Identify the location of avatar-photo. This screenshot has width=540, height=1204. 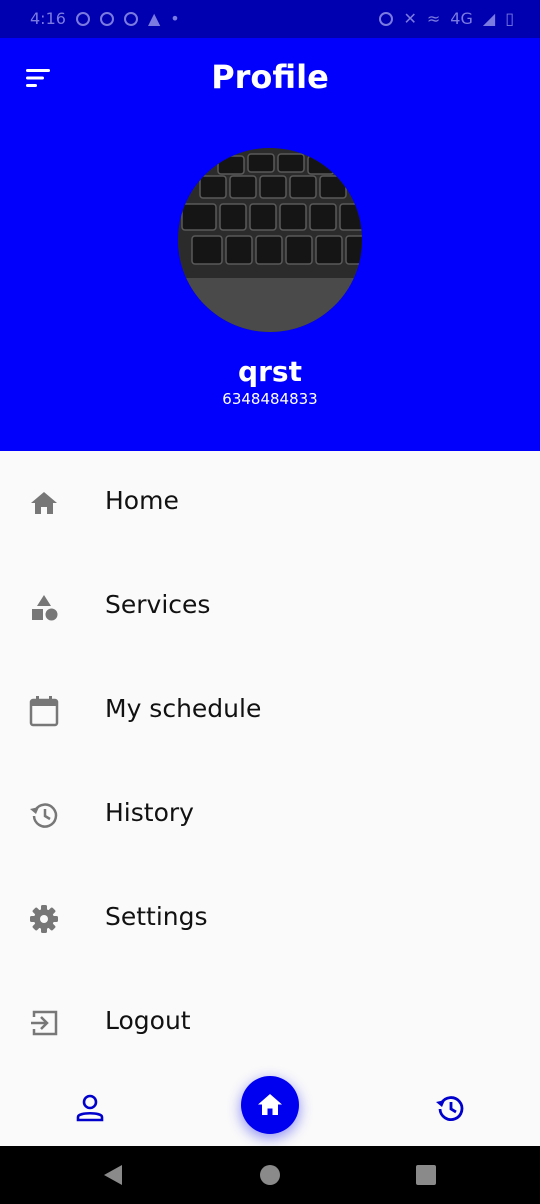
(270, 240).